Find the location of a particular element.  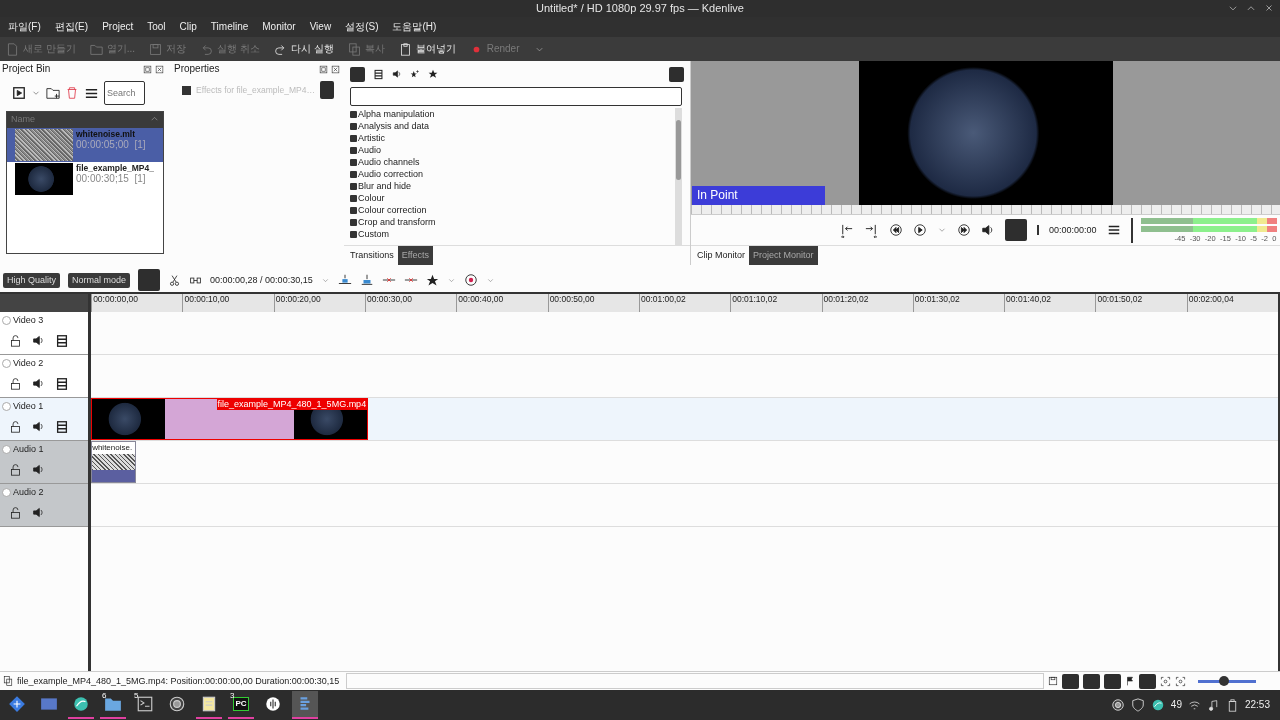

category-item: Audio correction is located at coordinates (512, 174).